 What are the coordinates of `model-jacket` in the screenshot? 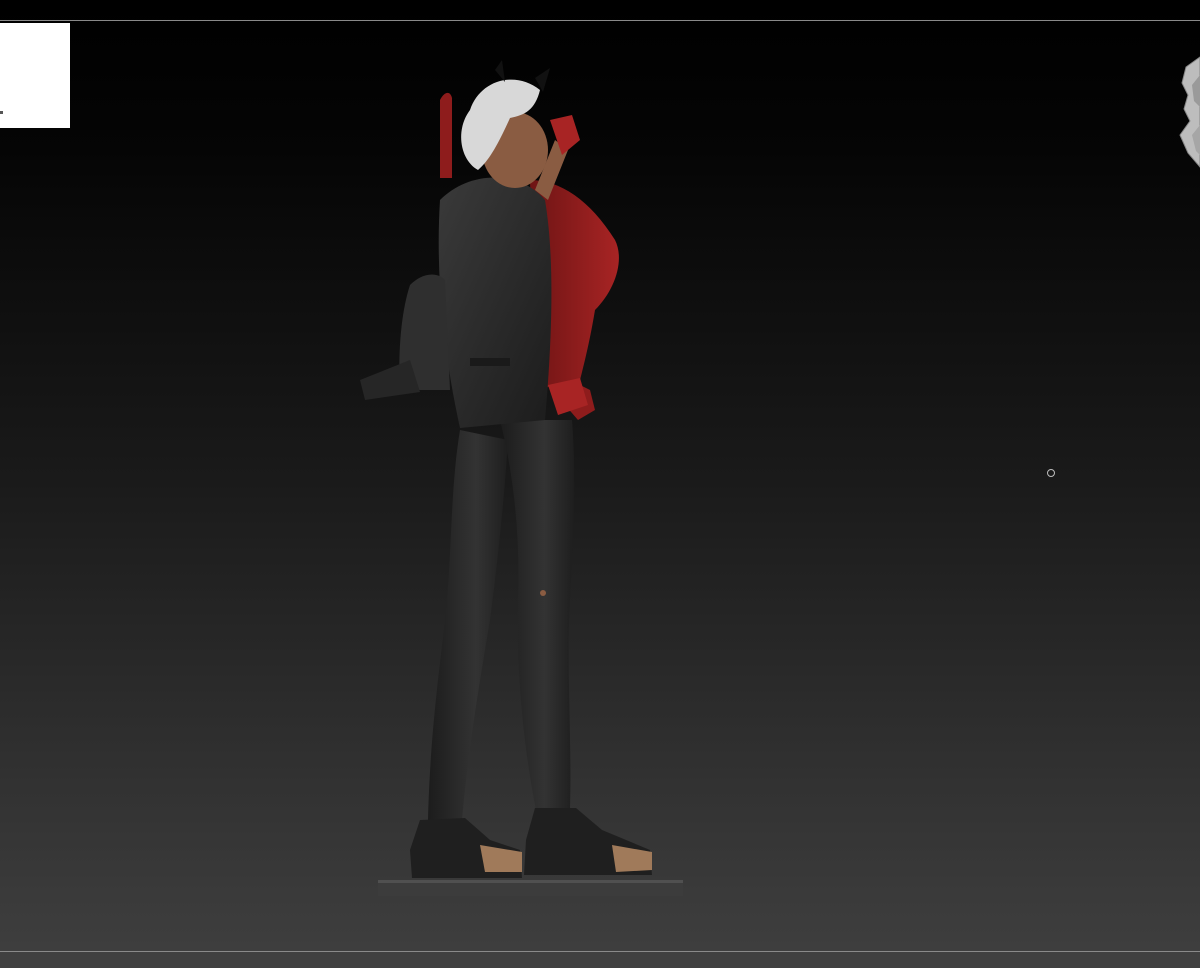 It's located at (456, 302).